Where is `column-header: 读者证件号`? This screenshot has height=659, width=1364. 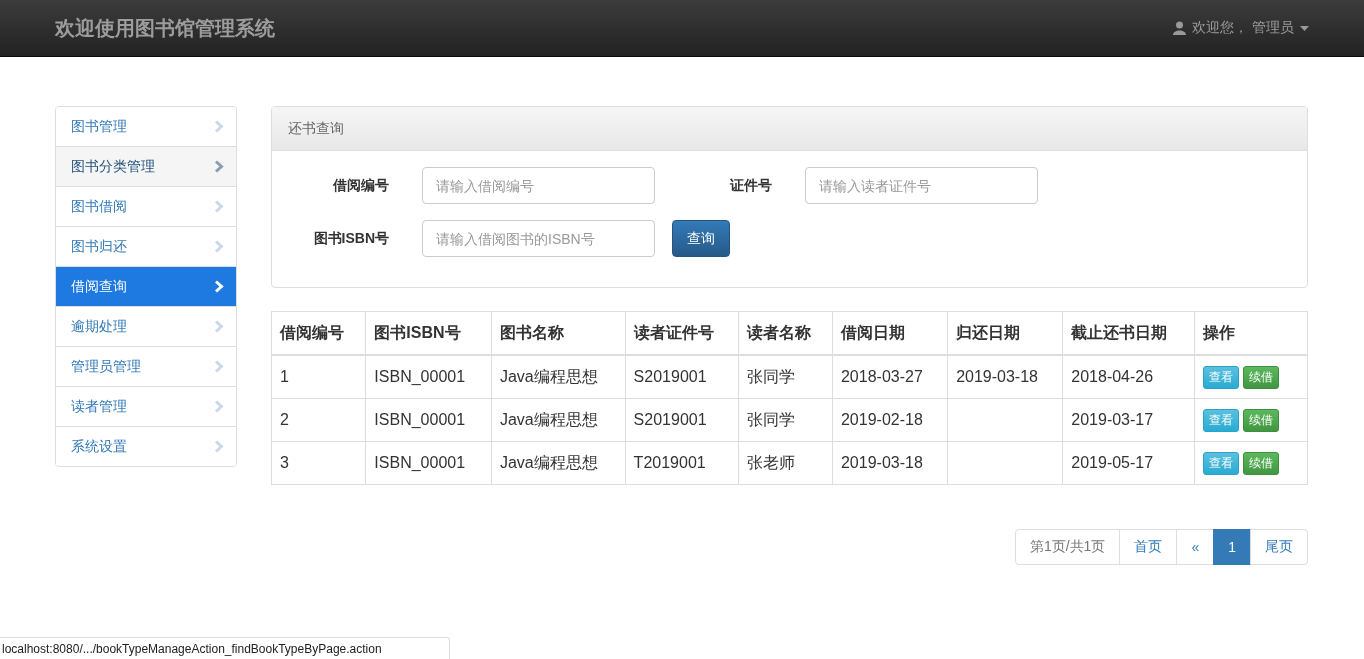
column-header: 读者证件号 is located at coordinates (682, 333).